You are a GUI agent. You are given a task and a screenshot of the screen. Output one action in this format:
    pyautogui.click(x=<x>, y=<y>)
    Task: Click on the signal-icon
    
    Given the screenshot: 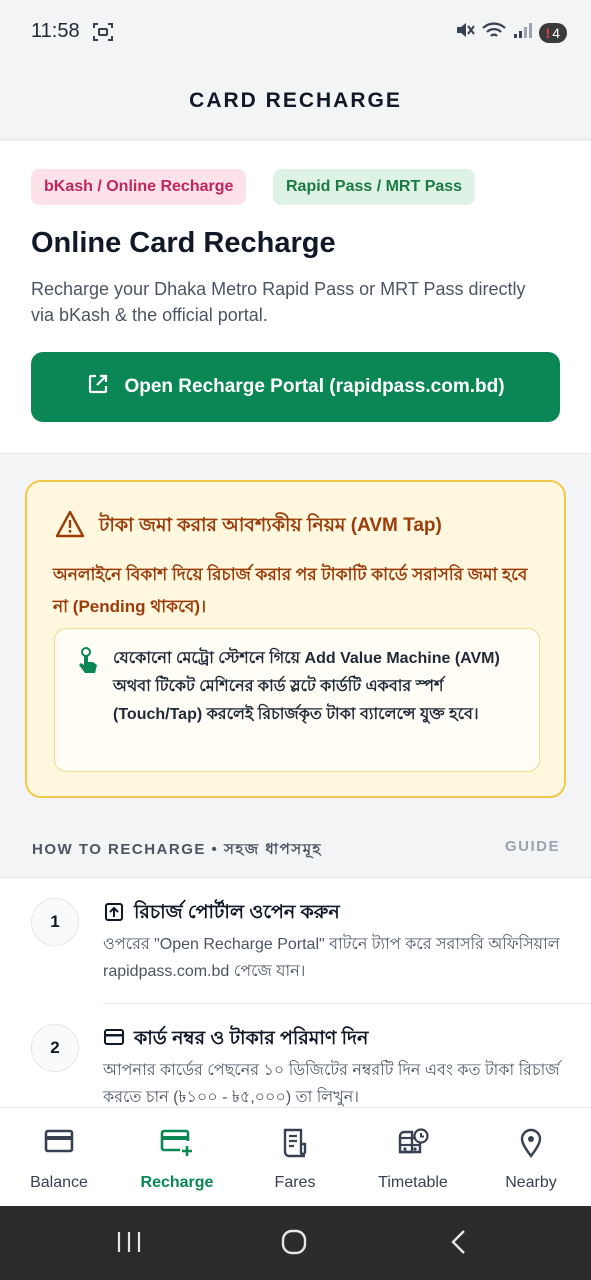 What is the action you would take?
    pyautogui.click(x=523, y=32)
    